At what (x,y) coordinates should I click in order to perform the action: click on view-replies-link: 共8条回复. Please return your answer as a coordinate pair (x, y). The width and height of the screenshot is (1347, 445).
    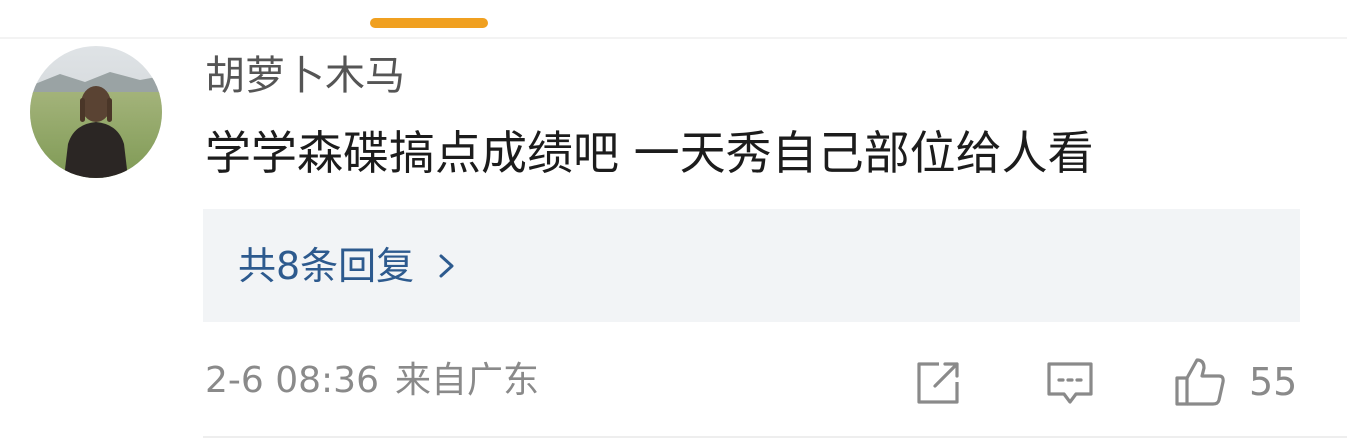
    Looking at the image, I should click on (349, 266).